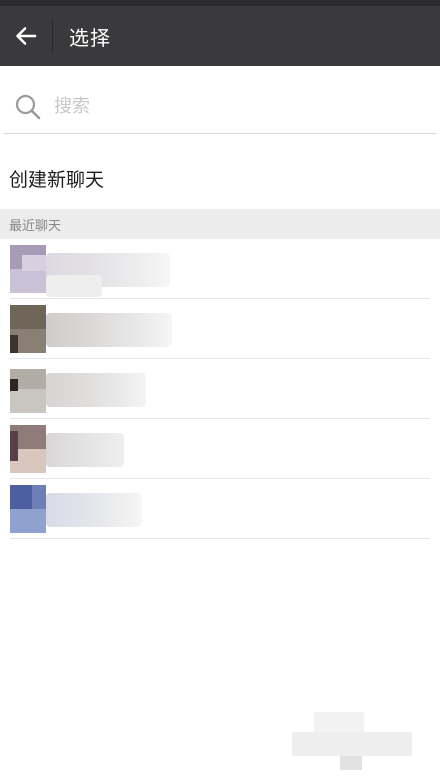  What do you see at coordinates (220, 178) in the screenshot?
I see `create-new-chat-button: 创建新聊天` at bounding box center [220, 178].